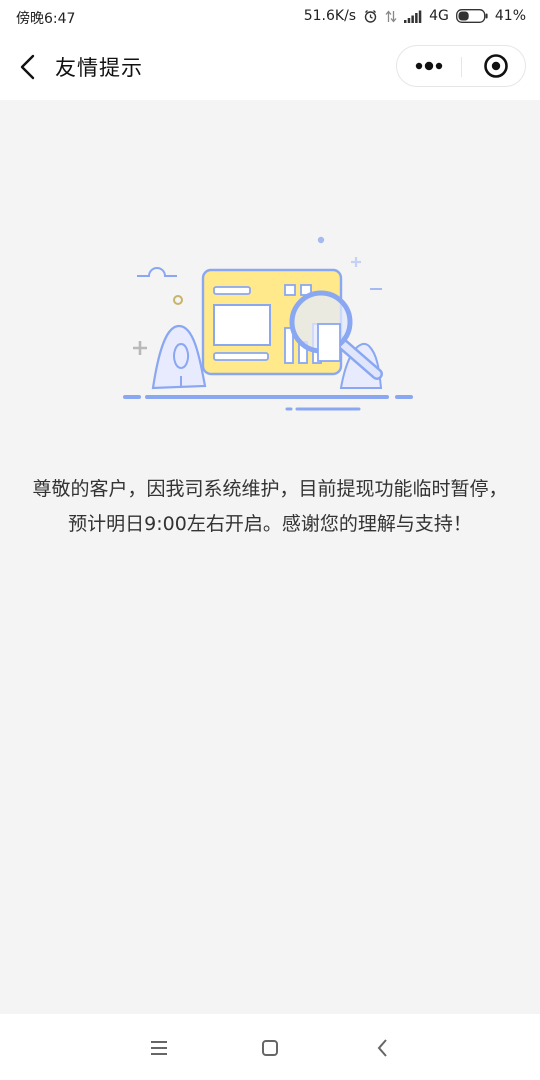 The image size is (540, 1080). I want to click on back-button, so click(30, 67).